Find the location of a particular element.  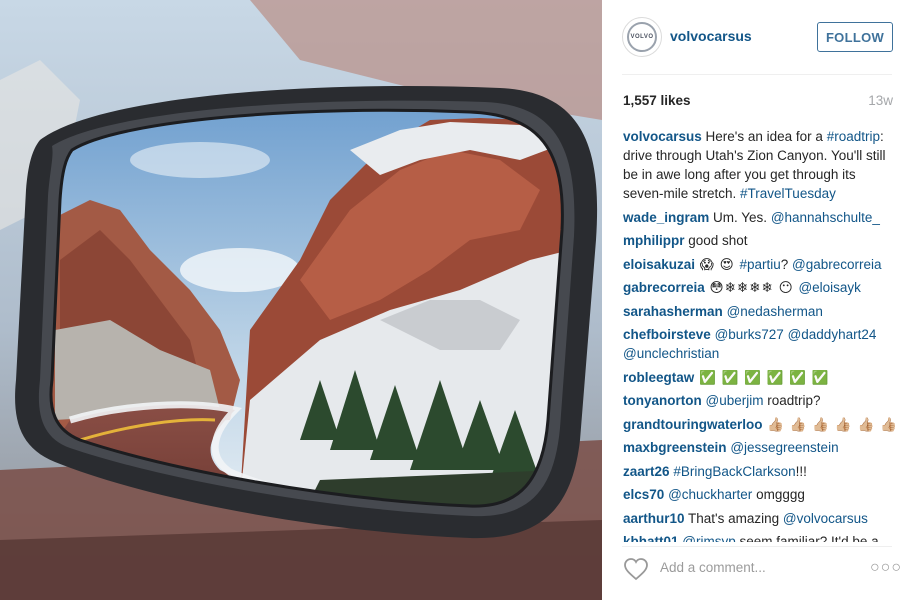

comment: wade_ingram Um. Yes. @hannahschulte_ is located at coordinates (760, 217).